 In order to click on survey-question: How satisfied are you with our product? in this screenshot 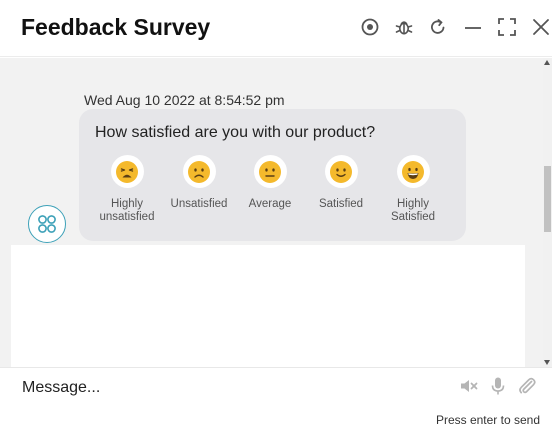, I will do `click(235, 132)`.